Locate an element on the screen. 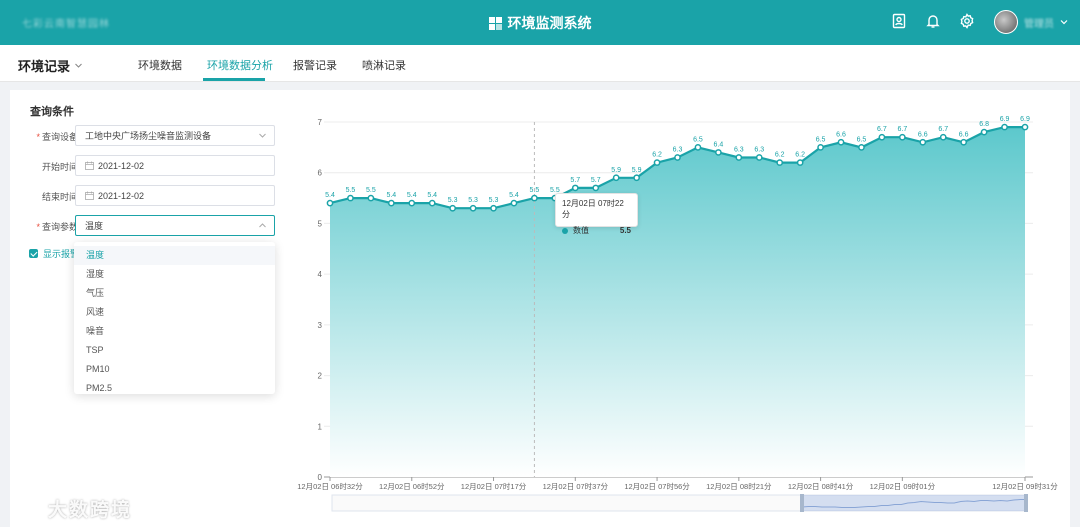 This screenshot has height=527, width=1080. param-option: 气压 is located at coordinates (174, 293).